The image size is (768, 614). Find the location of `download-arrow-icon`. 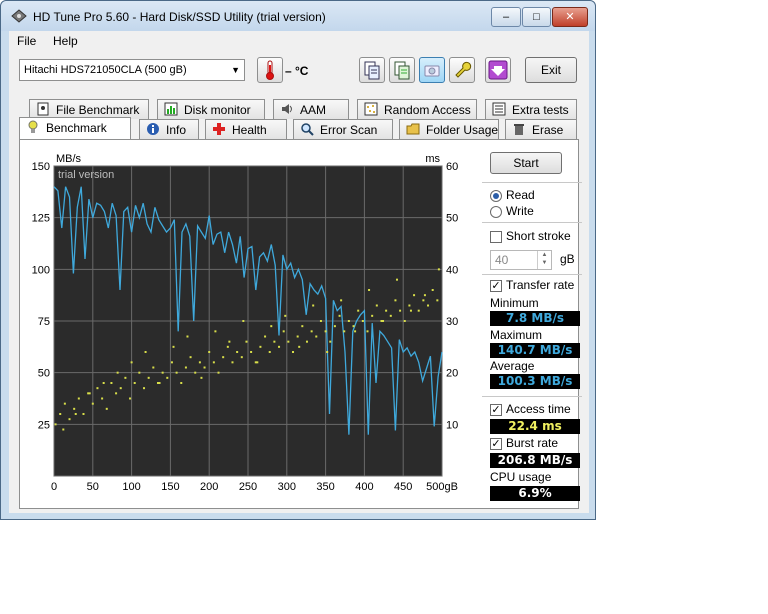

download-arrow-icon is located at coordinates (498, 70).